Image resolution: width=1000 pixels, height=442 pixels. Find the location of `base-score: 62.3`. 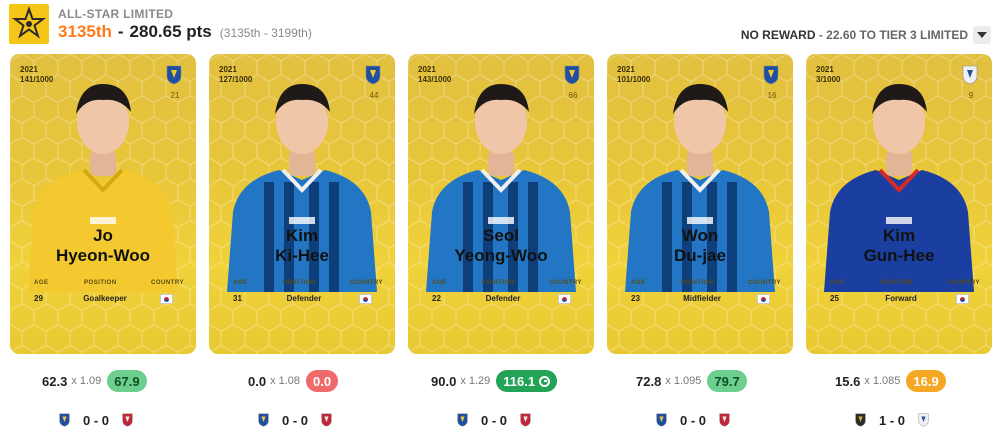

base-score: 62.3 is located at coordinates (55, 381).